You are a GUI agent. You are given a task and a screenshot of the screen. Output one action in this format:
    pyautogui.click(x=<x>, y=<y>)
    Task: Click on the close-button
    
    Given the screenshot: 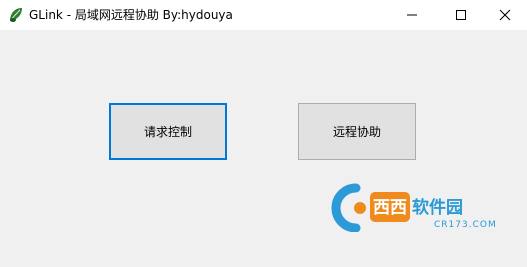 What is the action you would take?
    pyautogui.click(x=504, y=15)
    